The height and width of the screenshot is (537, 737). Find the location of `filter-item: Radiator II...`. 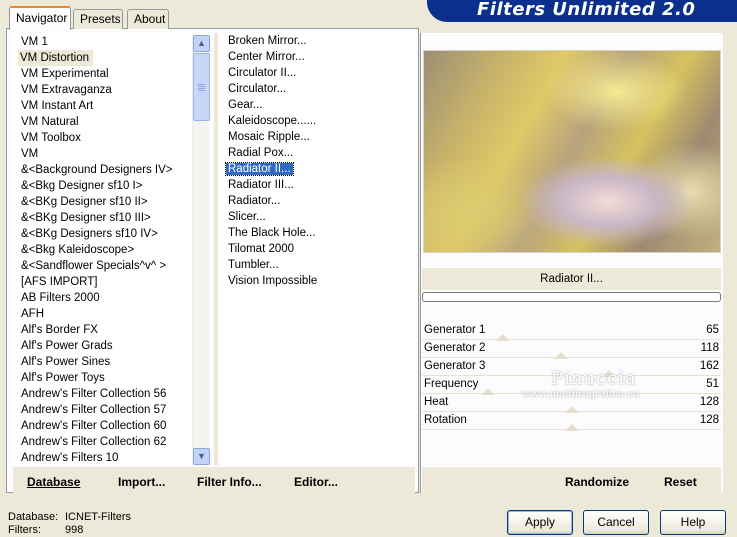

filter-item: Radiator II... is located at coordinates (317, 169).